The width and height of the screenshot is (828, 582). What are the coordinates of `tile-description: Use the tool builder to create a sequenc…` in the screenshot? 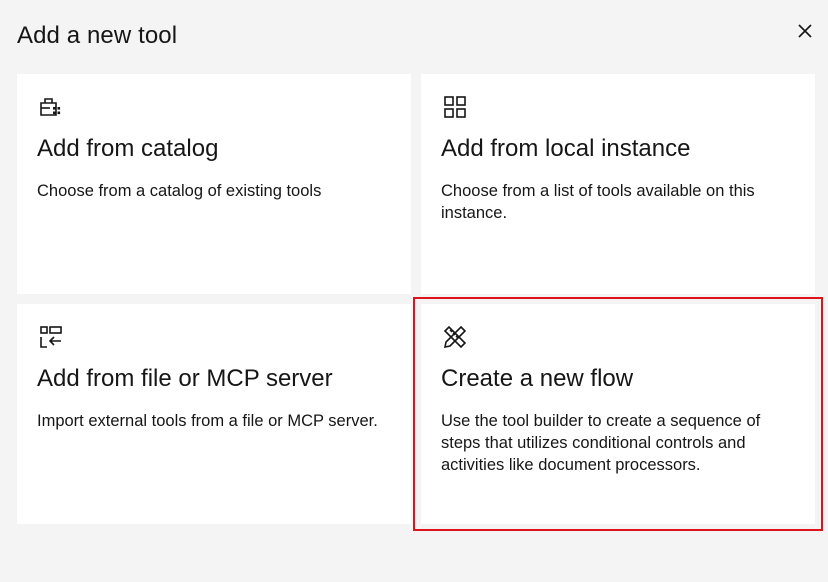 It's located at (601, 443).